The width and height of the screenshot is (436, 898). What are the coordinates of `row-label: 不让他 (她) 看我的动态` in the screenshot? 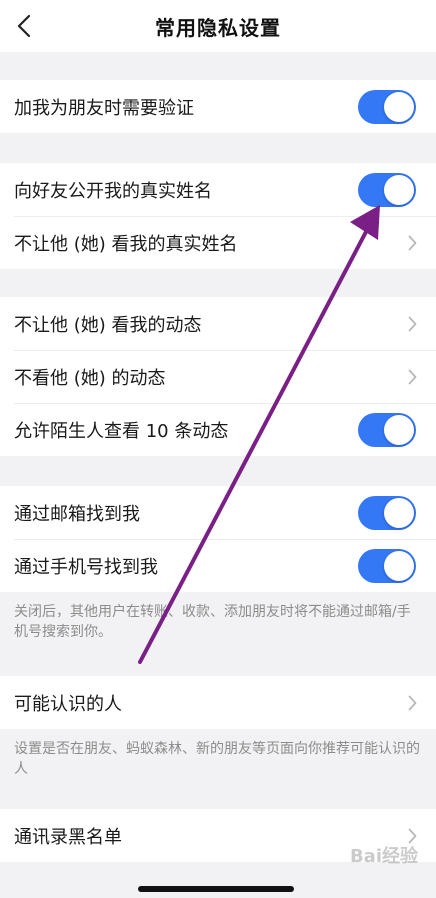 It's located at (108, 325).